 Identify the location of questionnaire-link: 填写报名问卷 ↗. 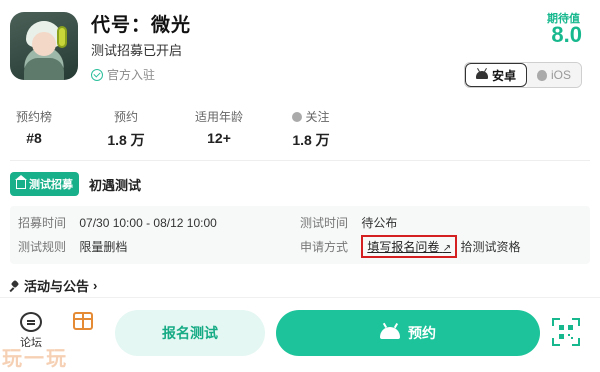
(409, 246).